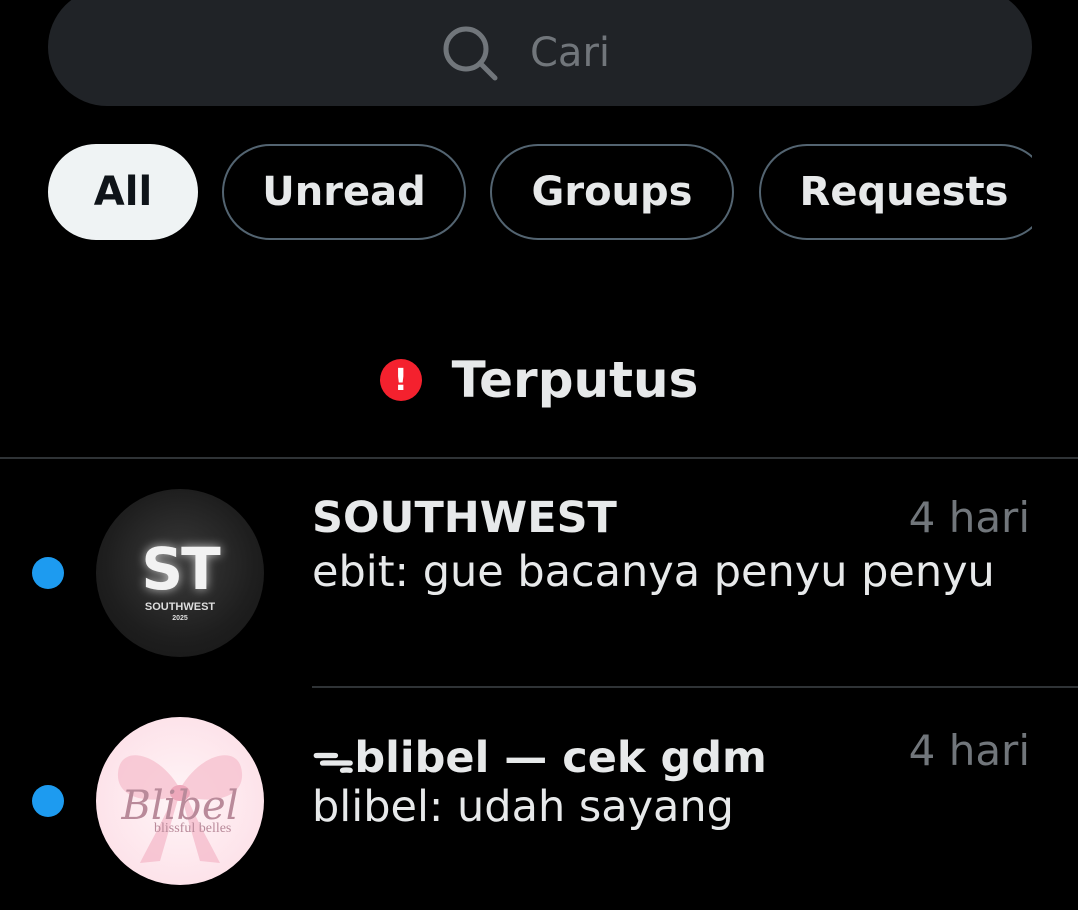 This screenshot has height=910, width=1078. I want to click on avatar: ST SOUTHWEST 2025, so click(180, 573).